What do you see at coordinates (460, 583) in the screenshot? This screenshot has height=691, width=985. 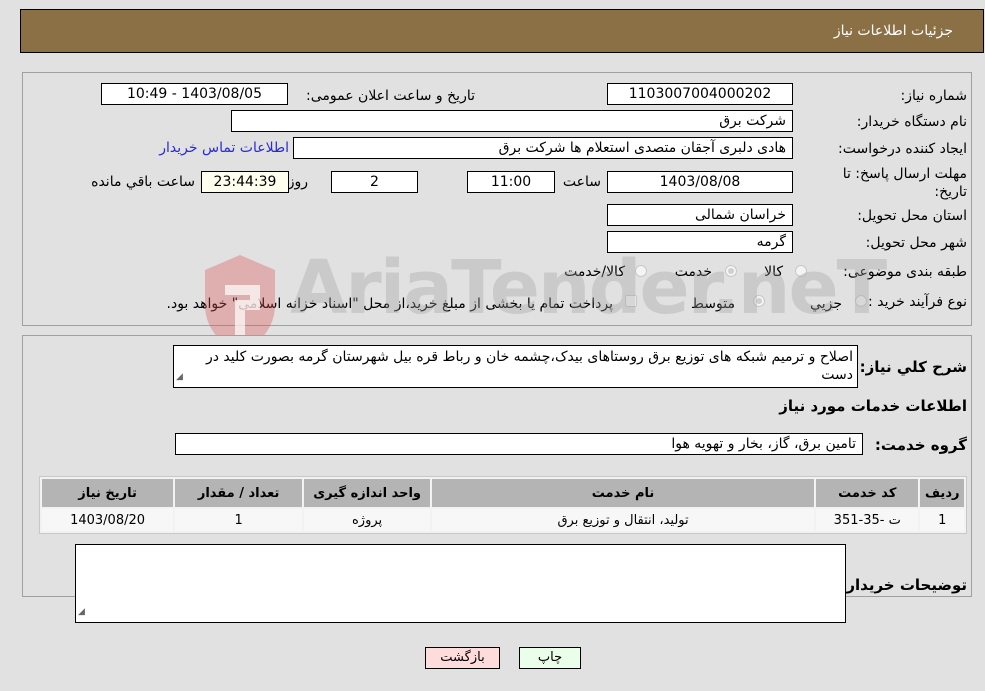 I see `buyer-notes-textarea: ◢` at bounding box center [460, 583].